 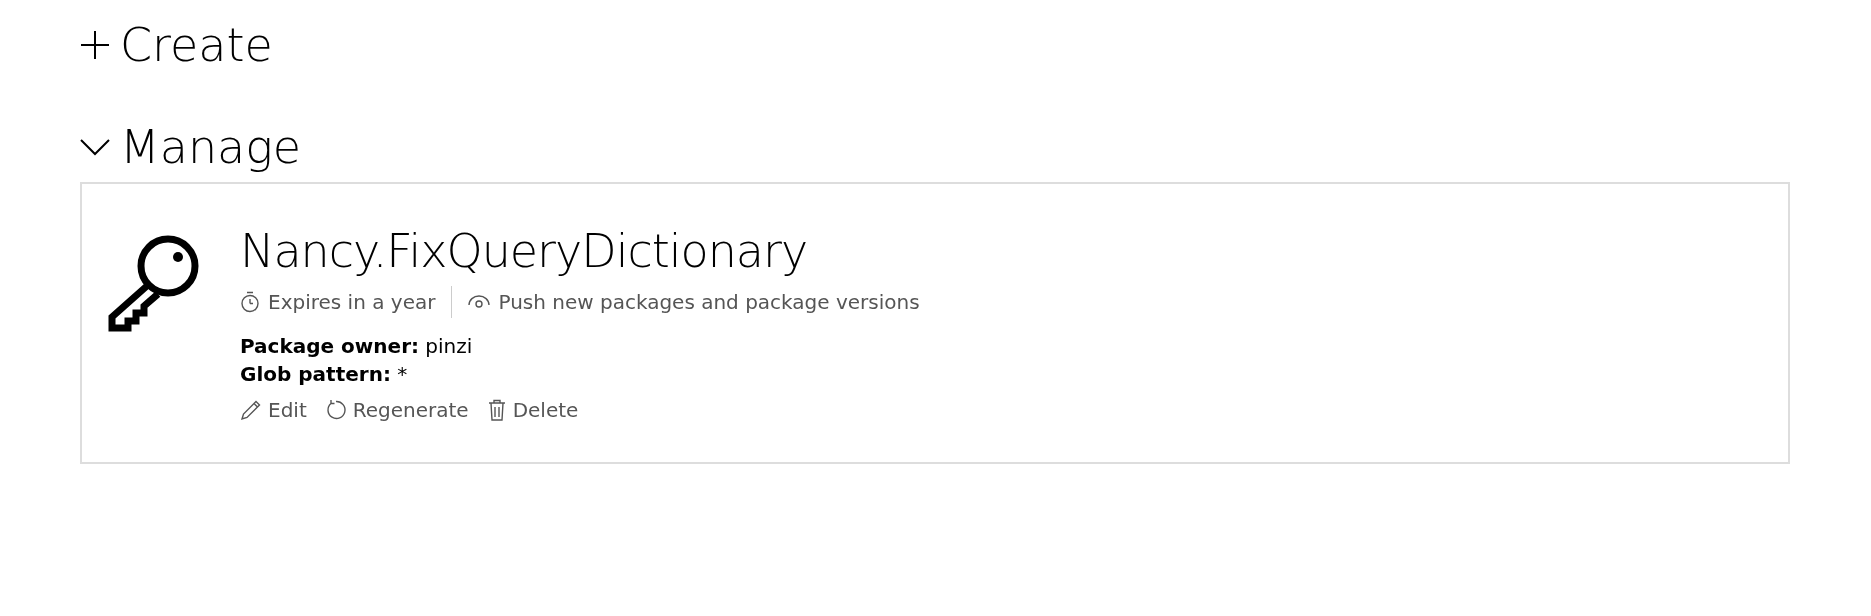 What do you see at coordinates (524, 251) in the screenshot?
I see `api-key-name: Nancy.FixQueryDictionary` at bounding box center [524, 251].